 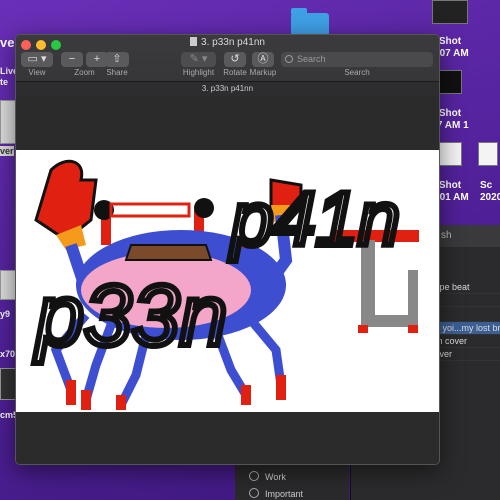 What do you see at coordinates (311, 59) in the screenshot?
I see `search-placeholder: Search` at bounding box center [311, 59].